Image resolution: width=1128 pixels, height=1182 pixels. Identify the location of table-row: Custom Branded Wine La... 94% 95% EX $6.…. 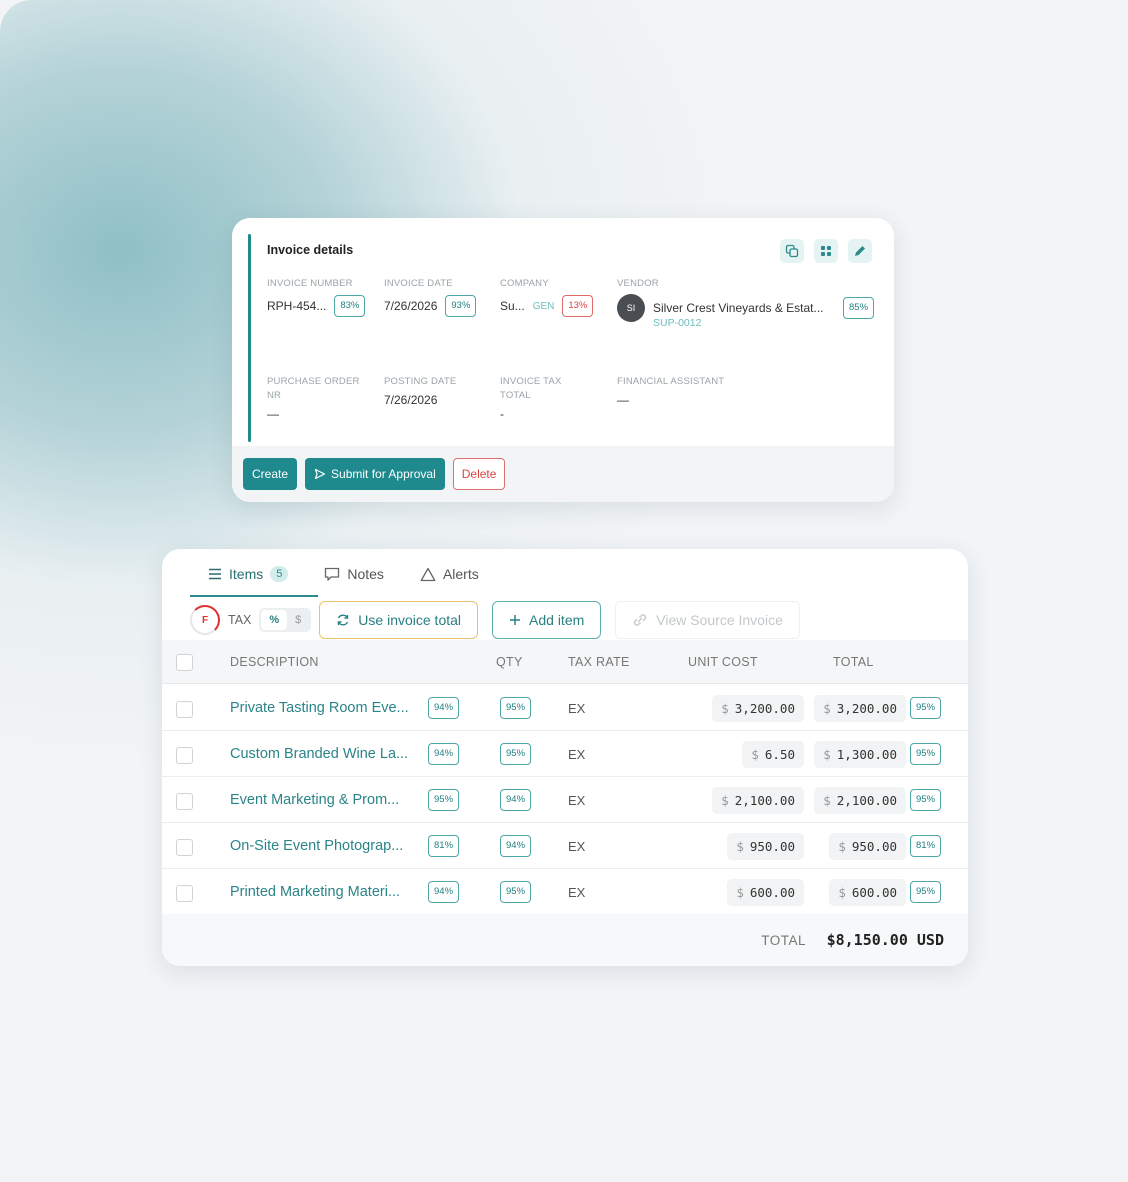
(565, 754).